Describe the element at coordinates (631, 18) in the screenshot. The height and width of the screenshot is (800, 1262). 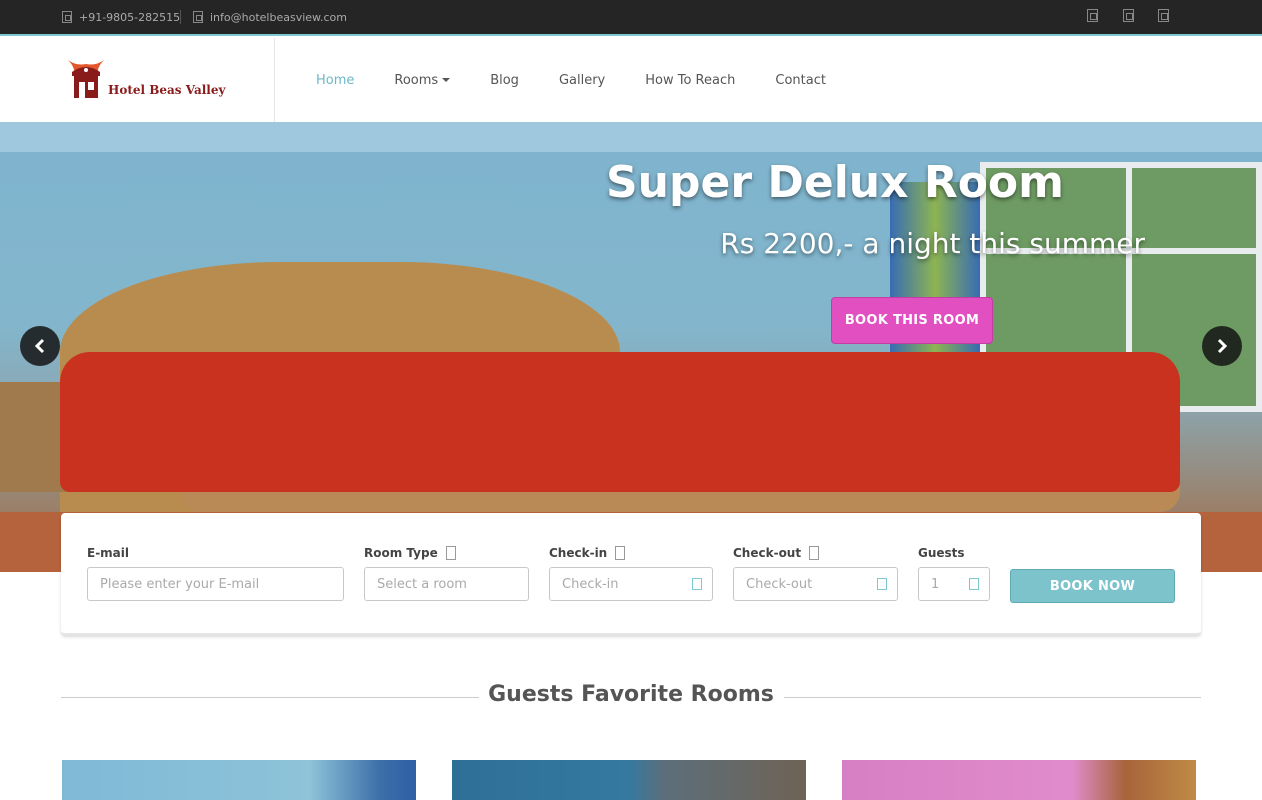
I see `top-bar: +91-9805-282515 info@hotelbeasview.com` at that location.